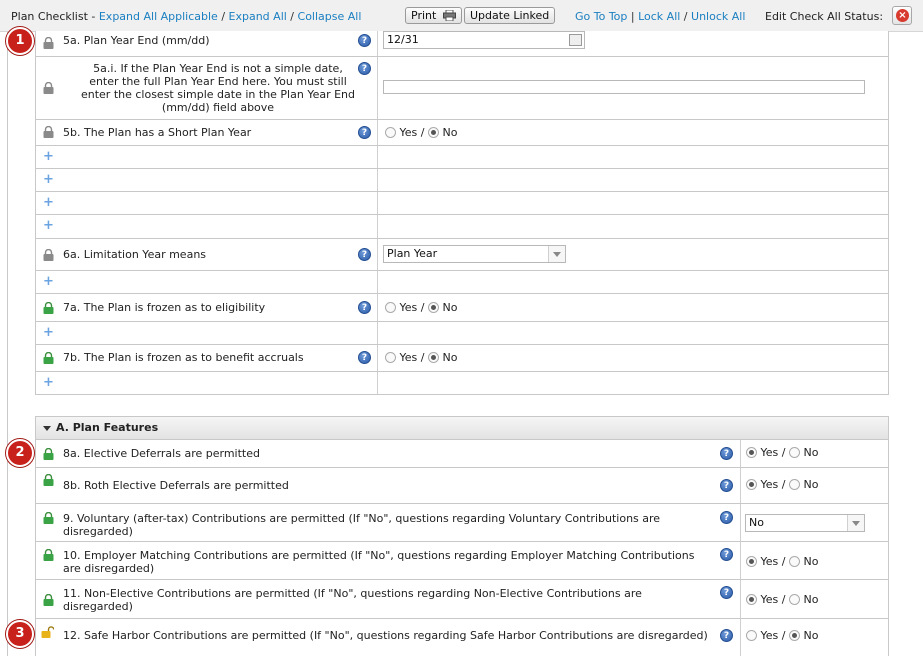 The height and width of the screenshot is (656, 923). What do you see at coordinates (575, 40) in the screenshot?
I see `calendar-icon` at bounding box center [575, 40].